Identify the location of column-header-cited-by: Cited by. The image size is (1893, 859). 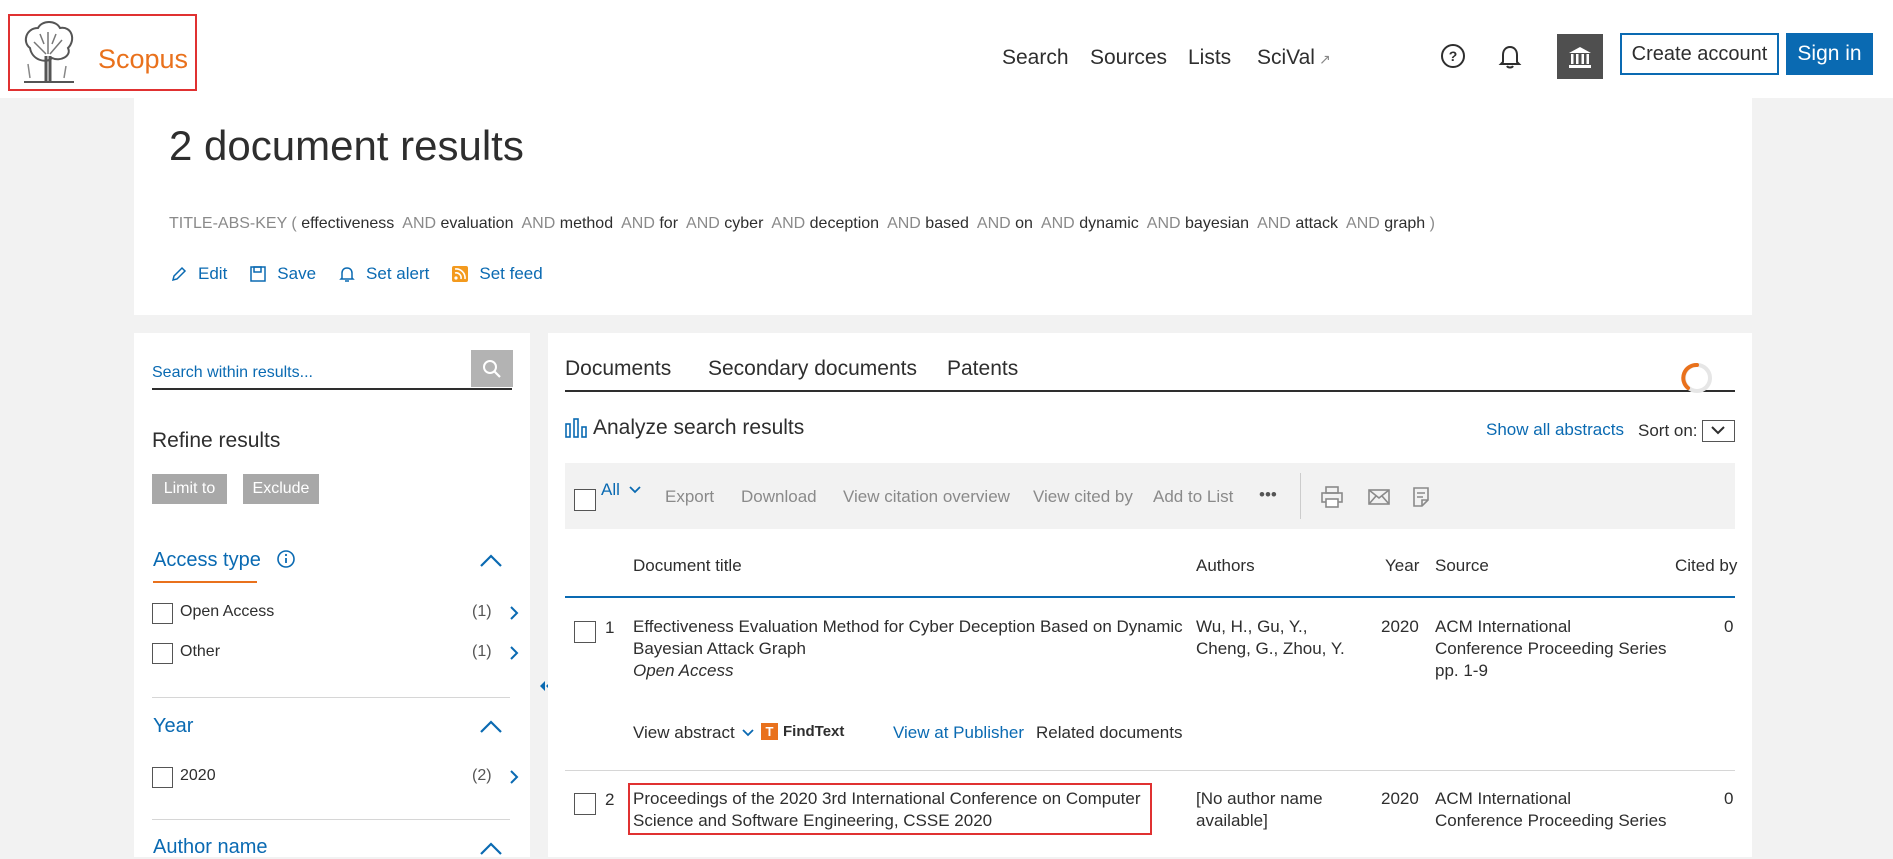
(1706, 566).